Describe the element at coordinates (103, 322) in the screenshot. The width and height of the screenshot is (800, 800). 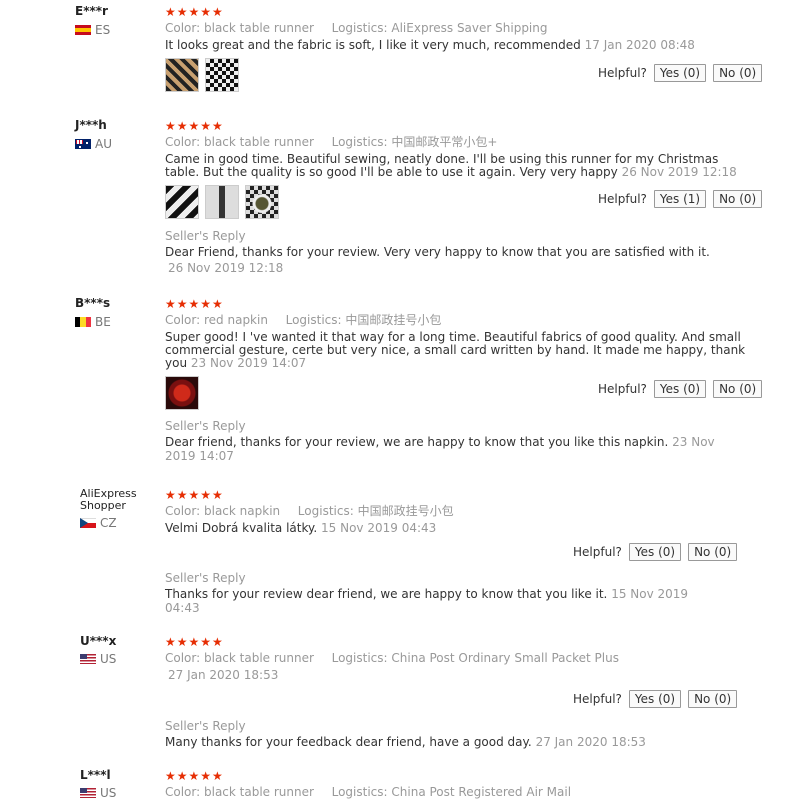
I see `country-code: BE` at that location.